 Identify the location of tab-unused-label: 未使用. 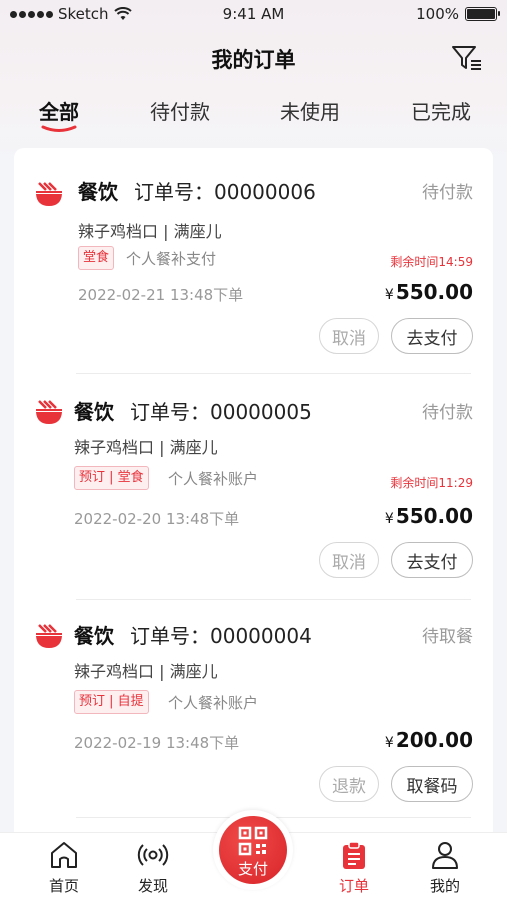
(310, 112).